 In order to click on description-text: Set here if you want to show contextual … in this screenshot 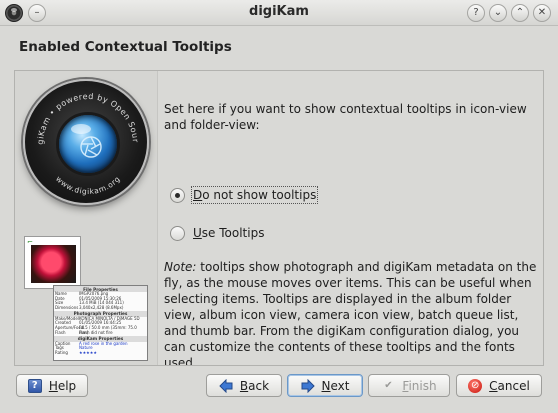, I will do `click(345, 117)`.